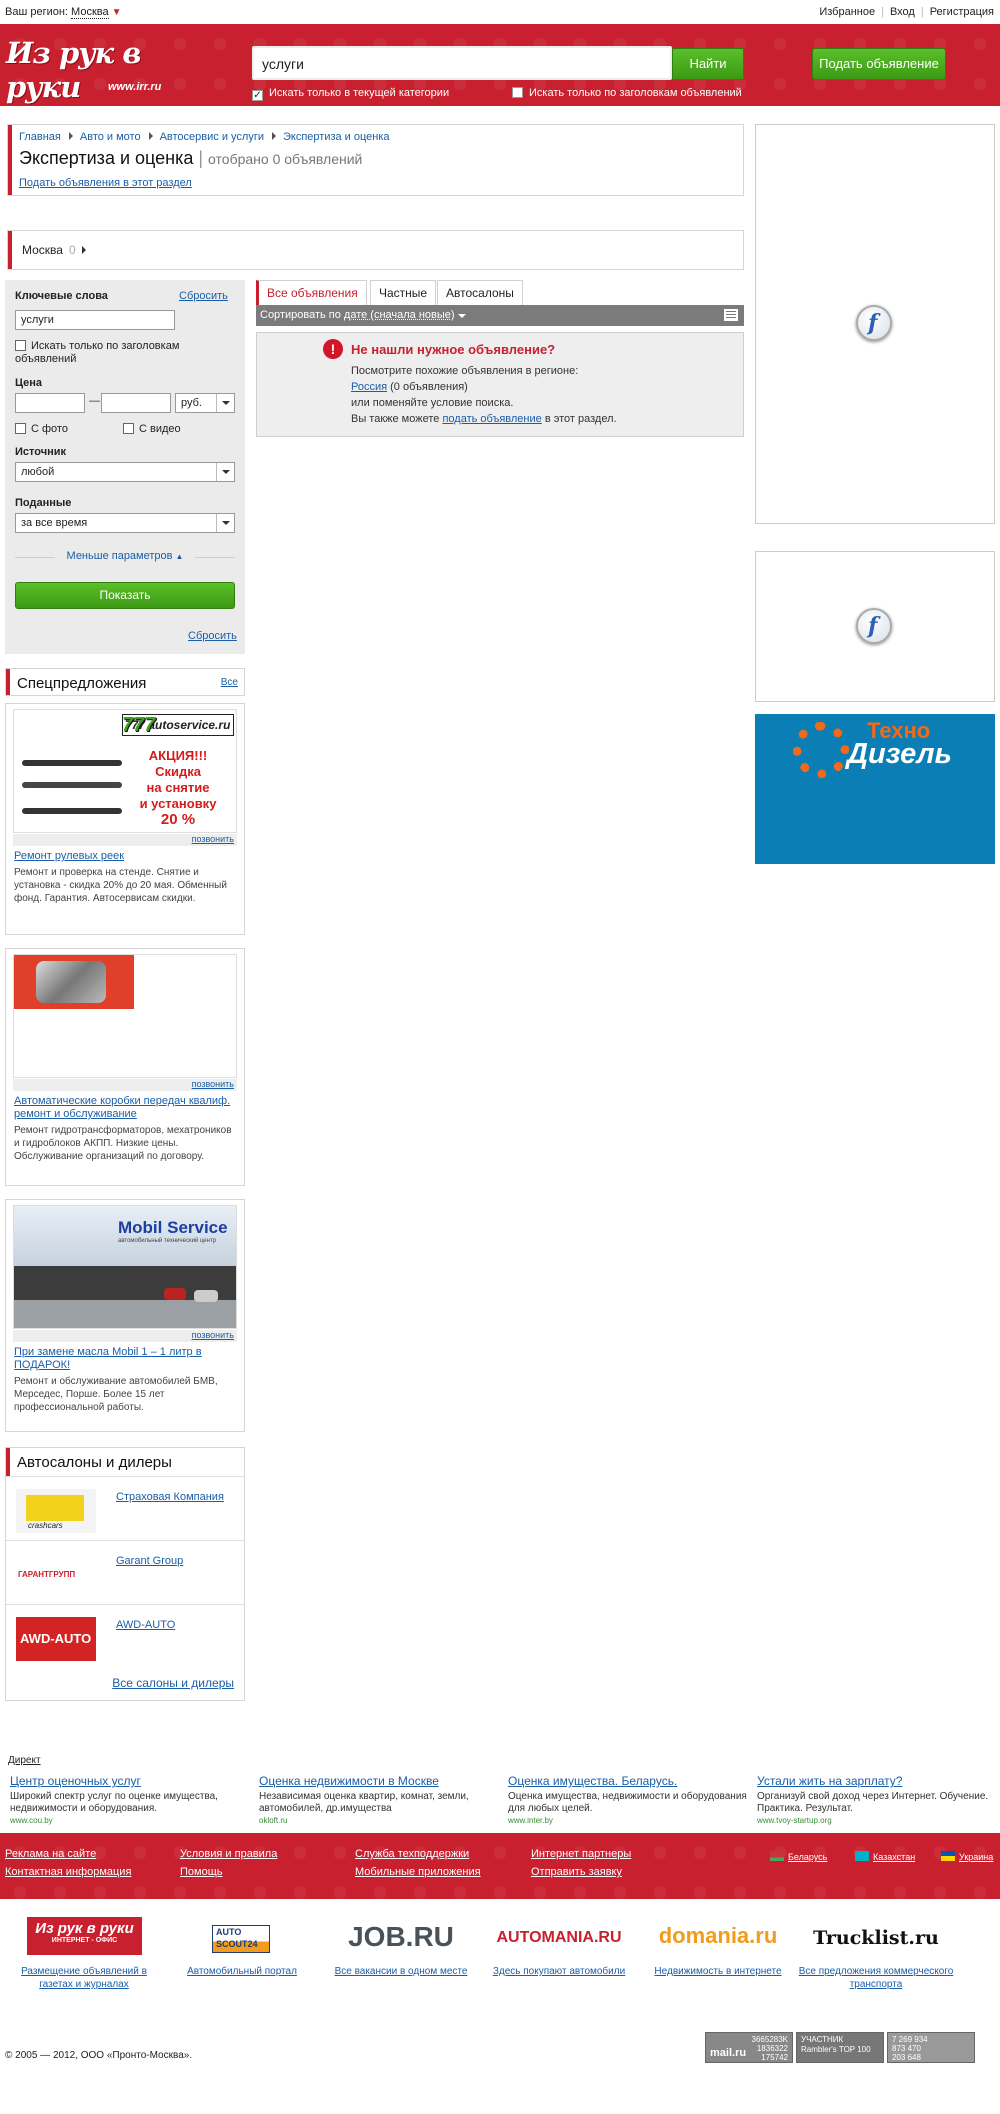 Image resolution: width=1000 pixels, height=2114 pixels. Describe the element at coordinates (212, 137) in the screenshot. I see `breadcrumb-item: Автосервис и услуги` at that location.